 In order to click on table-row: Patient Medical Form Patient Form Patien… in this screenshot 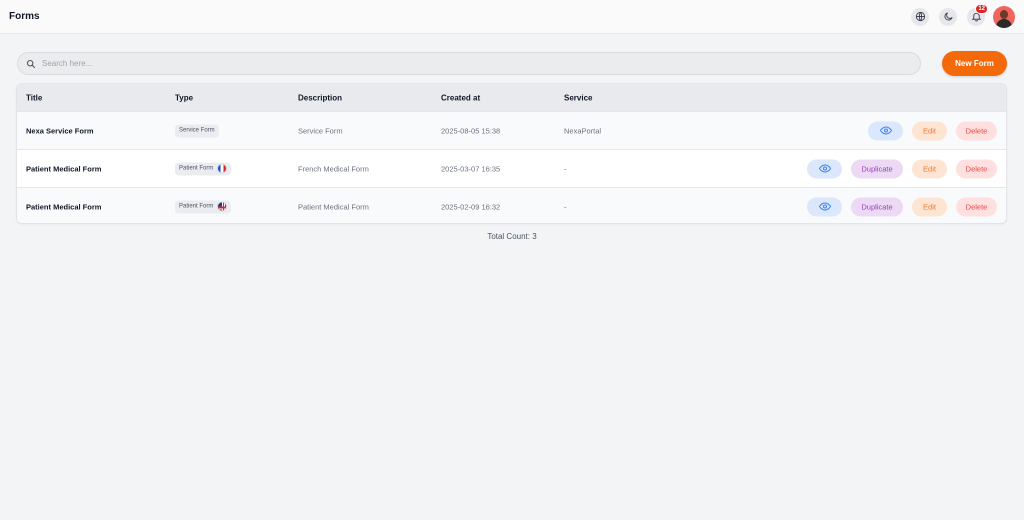, I will do `click(511, 205)`.